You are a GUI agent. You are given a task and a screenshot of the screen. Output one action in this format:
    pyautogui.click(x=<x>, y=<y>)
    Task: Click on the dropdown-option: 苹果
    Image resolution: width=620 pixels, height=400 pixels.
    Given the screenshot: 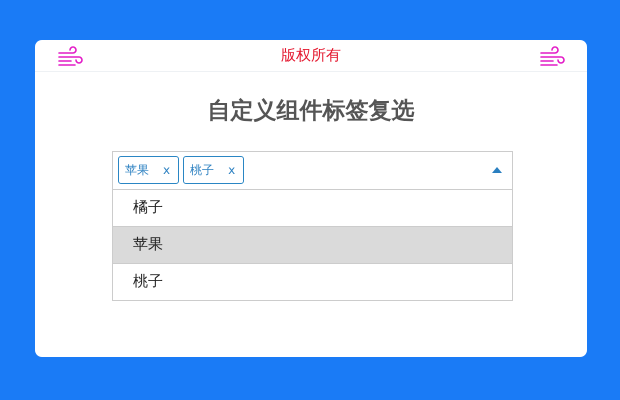 What is the action you would take?
    pyautogui.click(x=312, y=244)
    